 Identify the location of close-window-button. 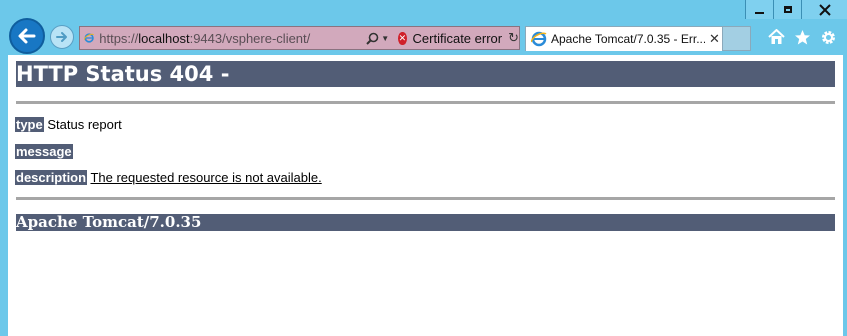
(824, 9).